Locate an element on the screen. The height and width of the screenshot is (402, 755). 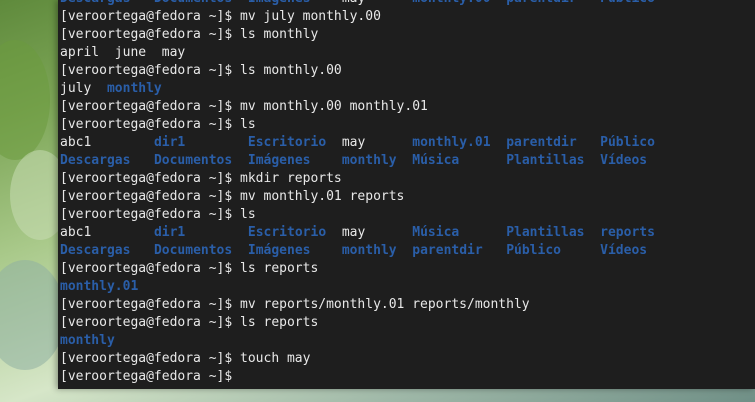
listing-entry: parentdir is located at coordinates (541, 3).